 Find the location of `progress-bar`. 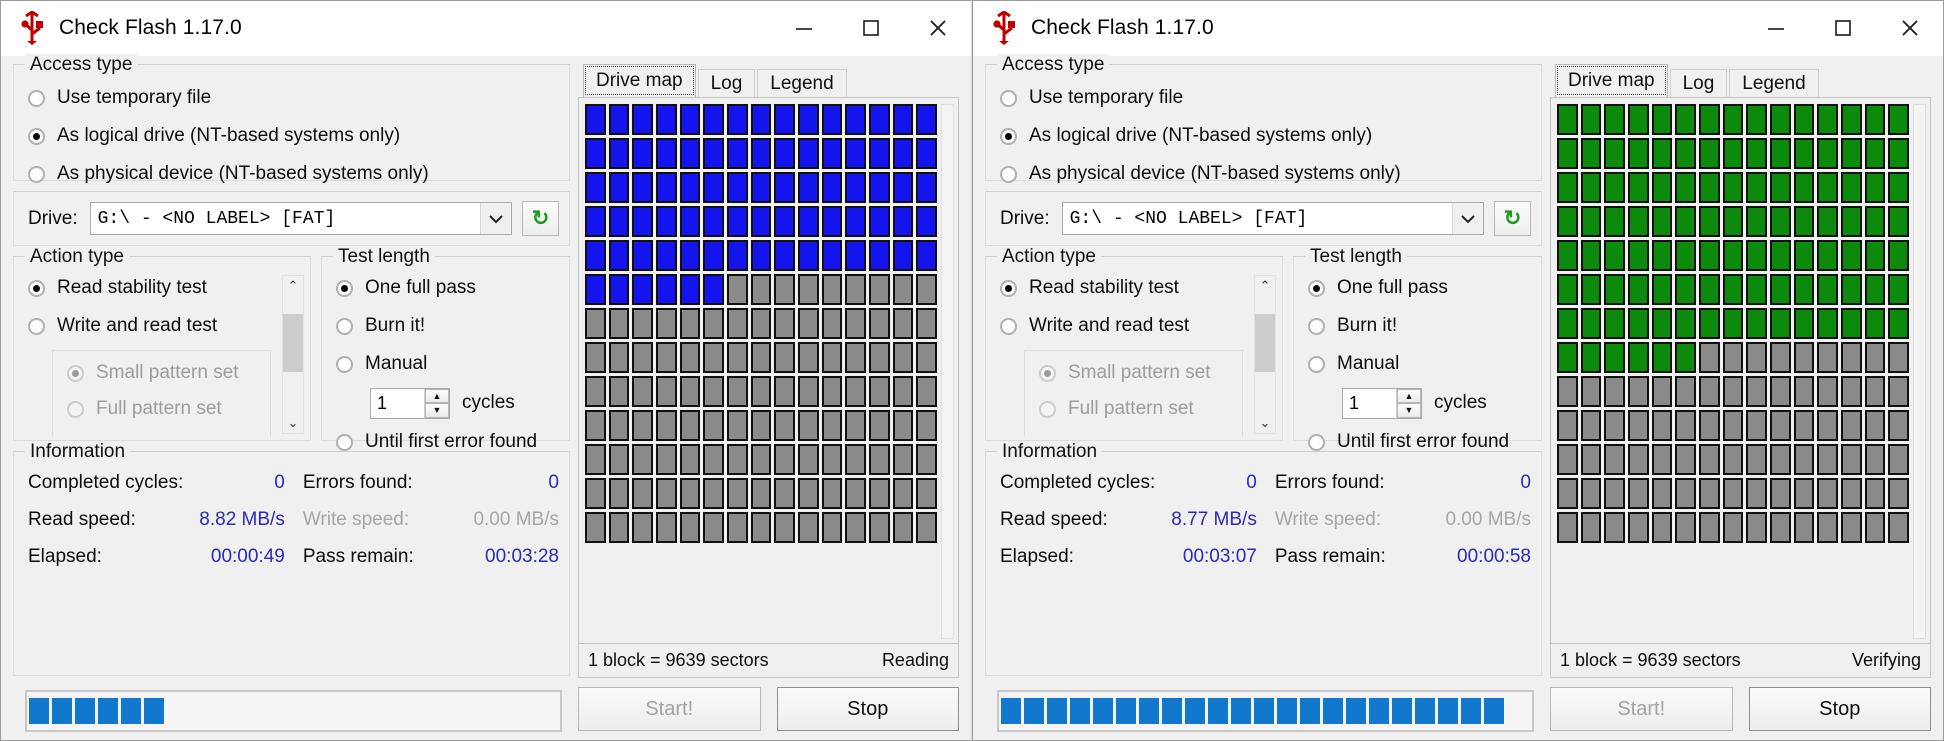

progress-bar is located at coordinates (1265, 711).